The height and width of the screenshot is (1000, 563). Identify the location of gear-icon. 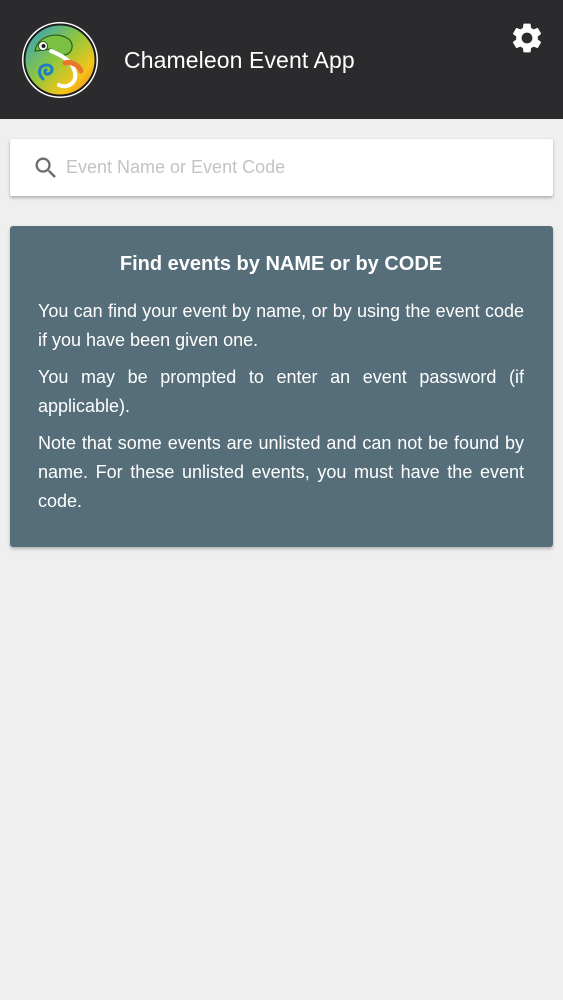
(527, 38).